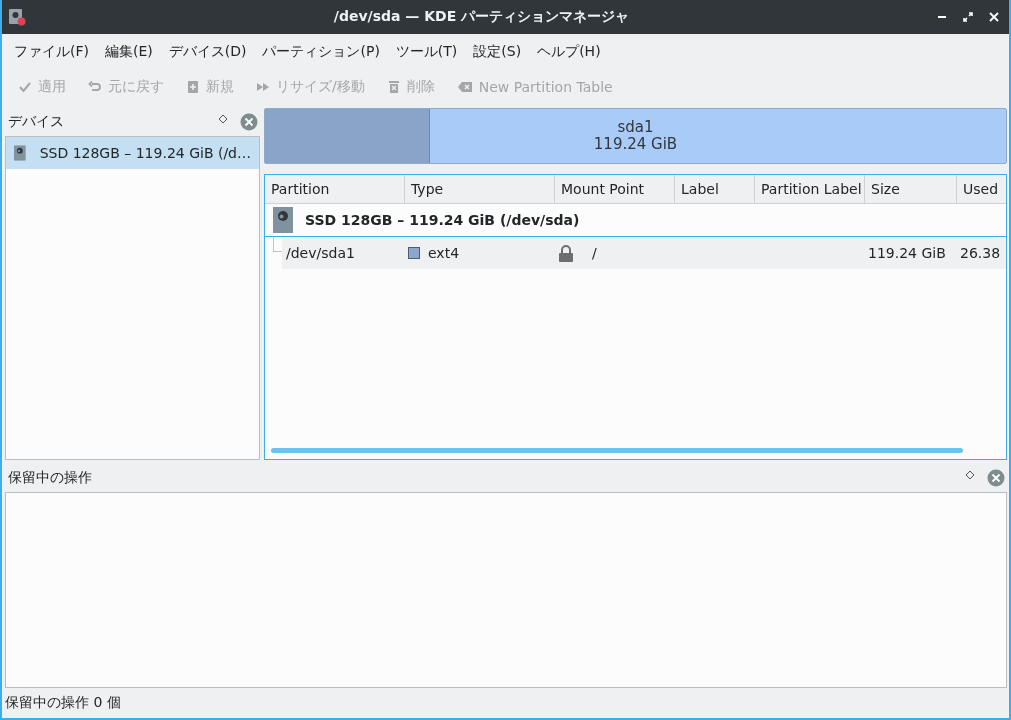 This screenshot has height=720, width=1011. I want to click on menu-item: パーティション(P), so click(321, 52).